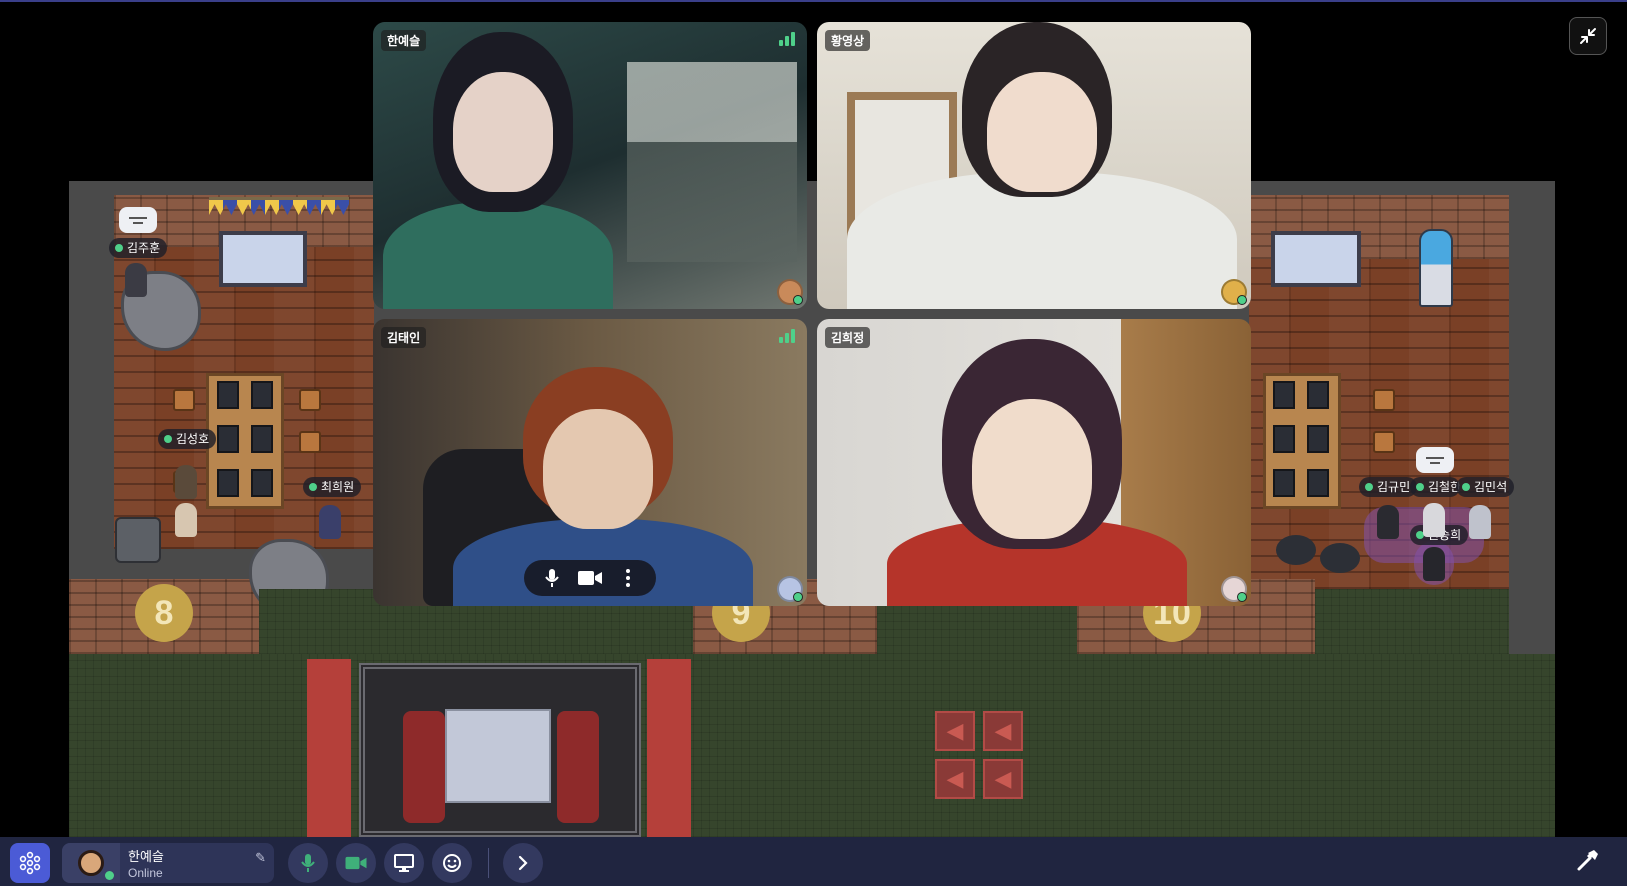 The image size is (1627, 886). I want to click on player-name-tag: 김성호, so click(187, 439).